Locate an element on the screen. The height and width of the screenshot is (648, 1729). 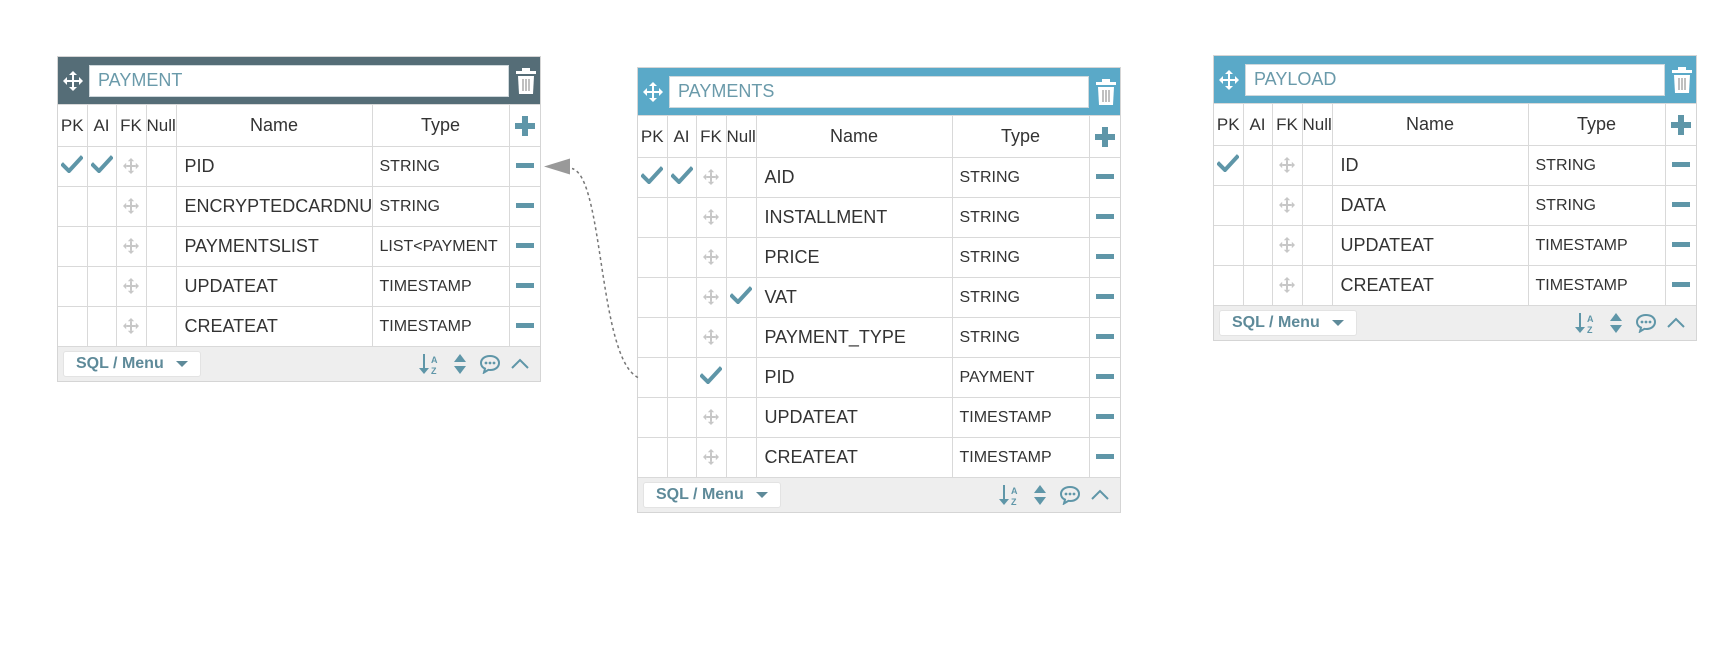
comment-button is located at coordinates (1646, 323).